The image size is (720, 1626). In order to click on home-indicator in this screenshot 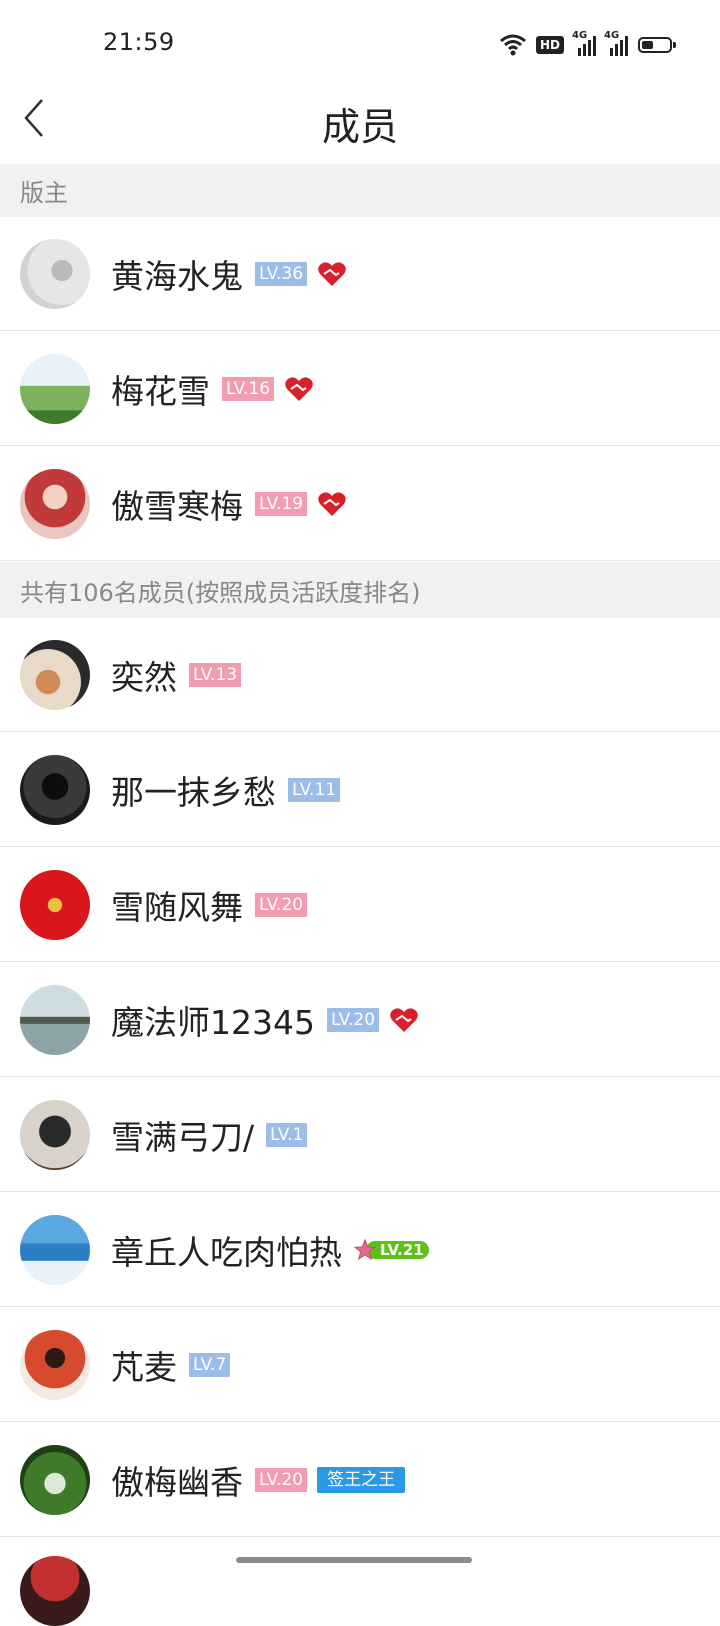, I will do `click(354, 1560)`.